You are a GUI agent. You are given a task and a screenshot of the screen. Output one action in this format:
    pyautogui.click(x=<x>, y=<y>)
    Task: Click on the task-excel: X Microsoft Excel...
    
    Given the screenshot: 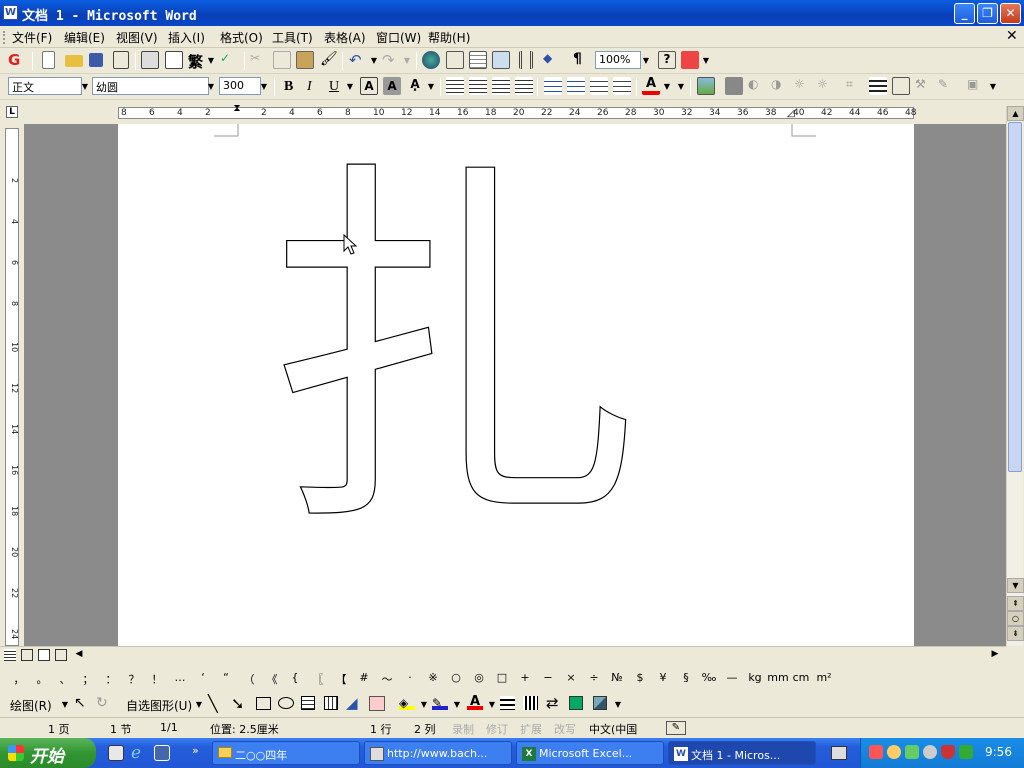 What is the action you would take?
    pyautogui.click(x=590, y=753)
    